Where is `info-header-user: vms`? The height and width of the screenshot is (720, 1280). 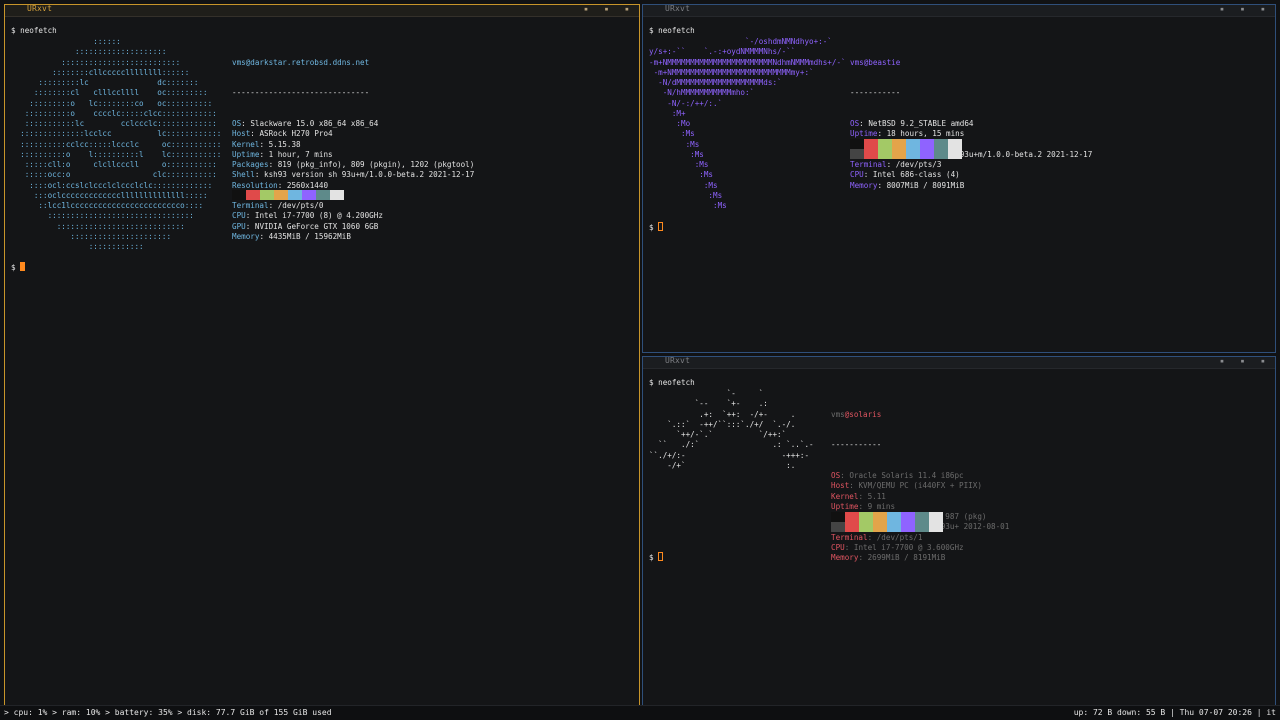
info-header-user: vms is located at coordinates (838, 414).